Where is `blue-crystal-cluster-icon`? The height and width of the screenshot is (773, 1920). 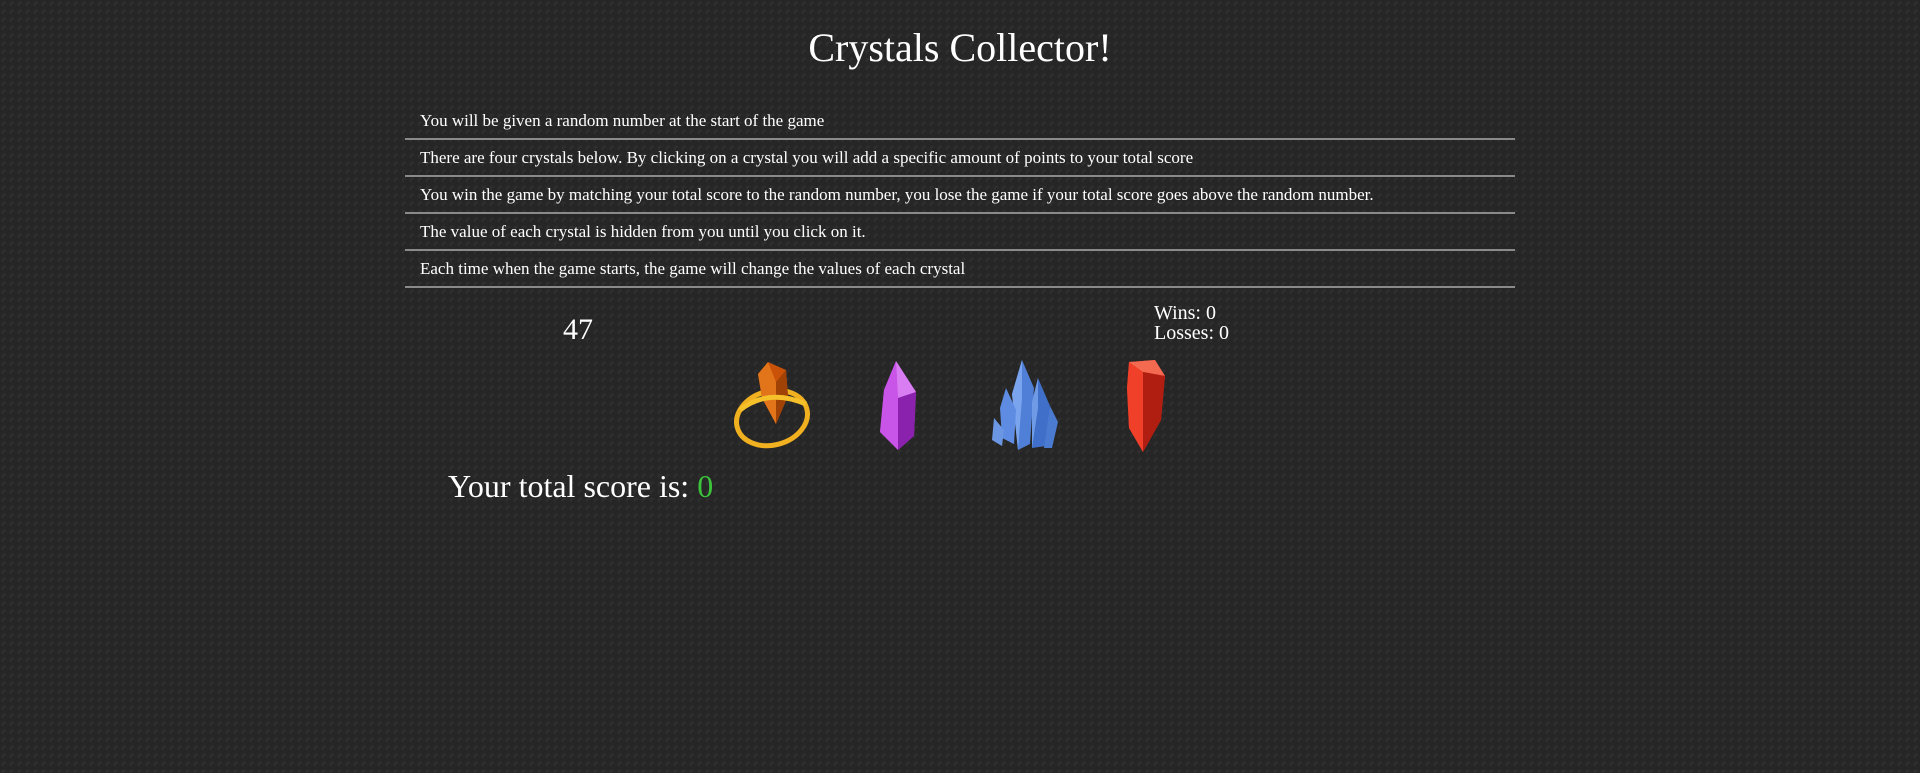 blue-crystal-cluster-icon is located at coordinates (1025, 405).